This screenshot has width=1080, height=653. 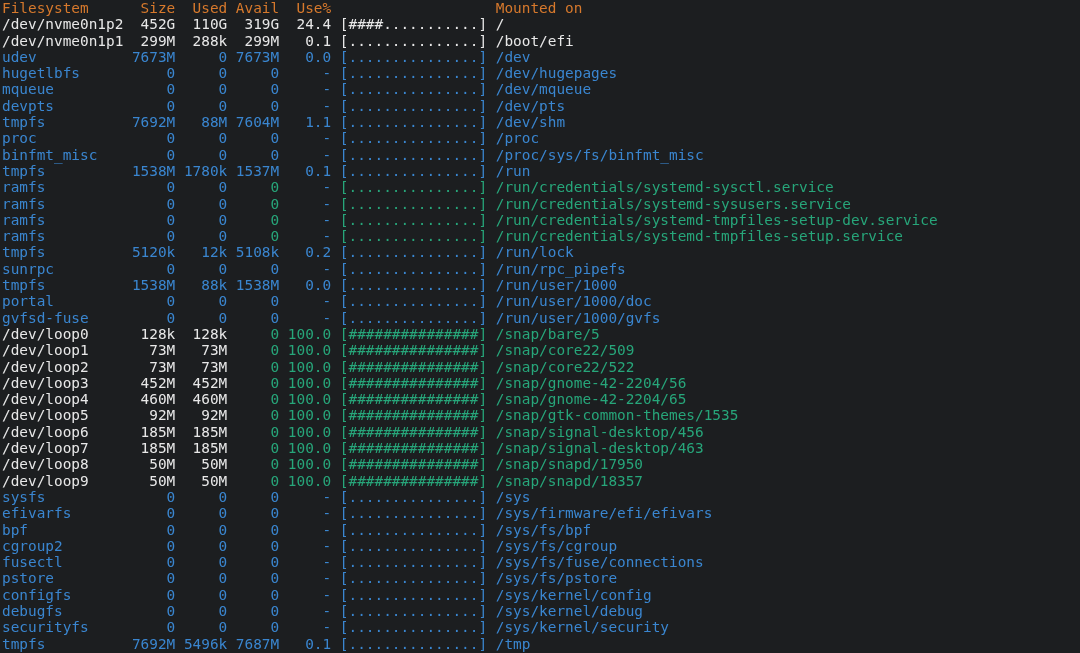 I want to click on mount-point-cell: /run, so click(x=513, y=170).